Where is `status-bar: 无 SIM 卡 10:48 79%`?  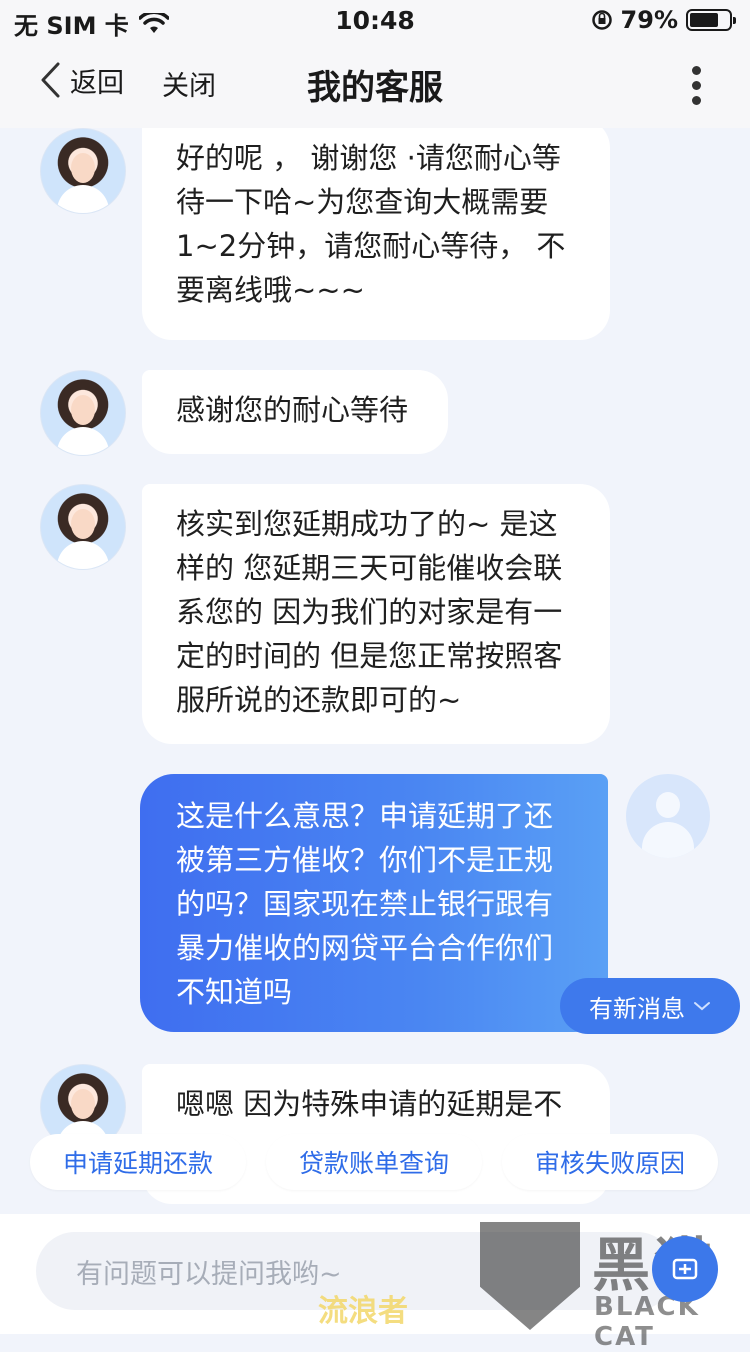
status-bar: 无 SIM 卡 10:48 79% is located at coordinates (375, 20).